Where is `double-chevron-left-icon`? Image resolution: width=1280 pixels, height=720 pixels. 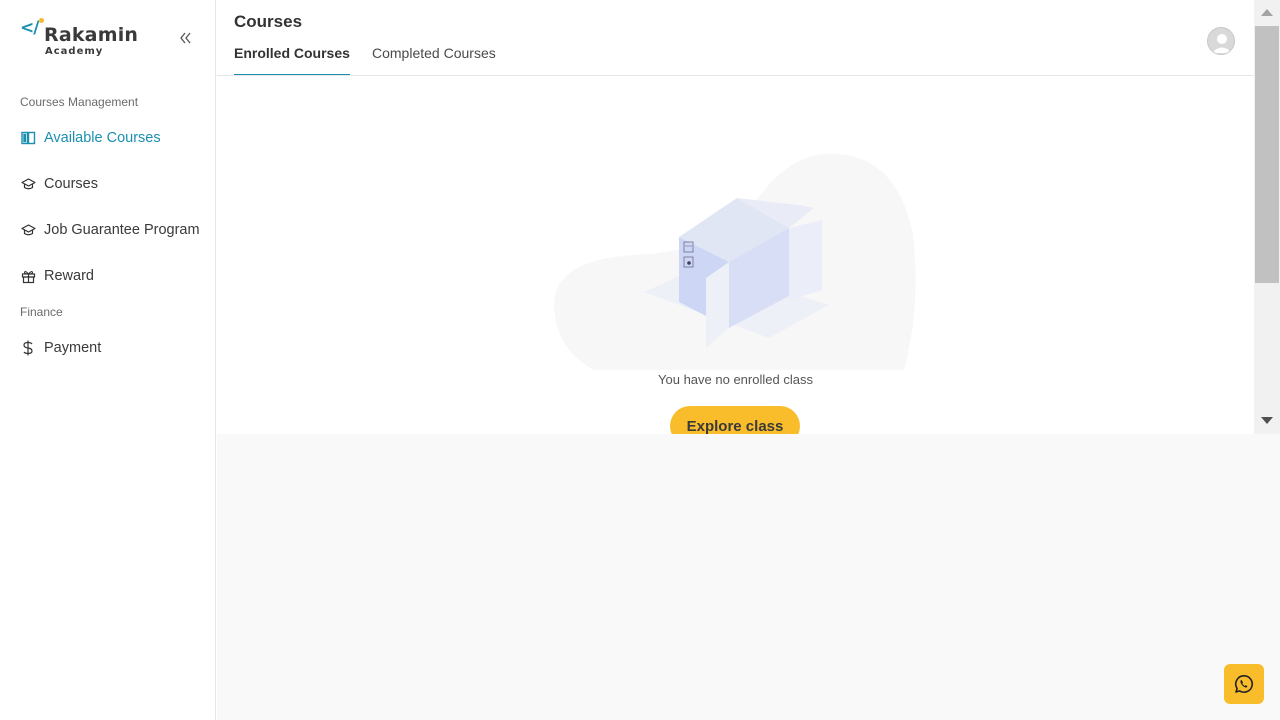
double-chevron-left-icon is located at coordinates (185, 38).